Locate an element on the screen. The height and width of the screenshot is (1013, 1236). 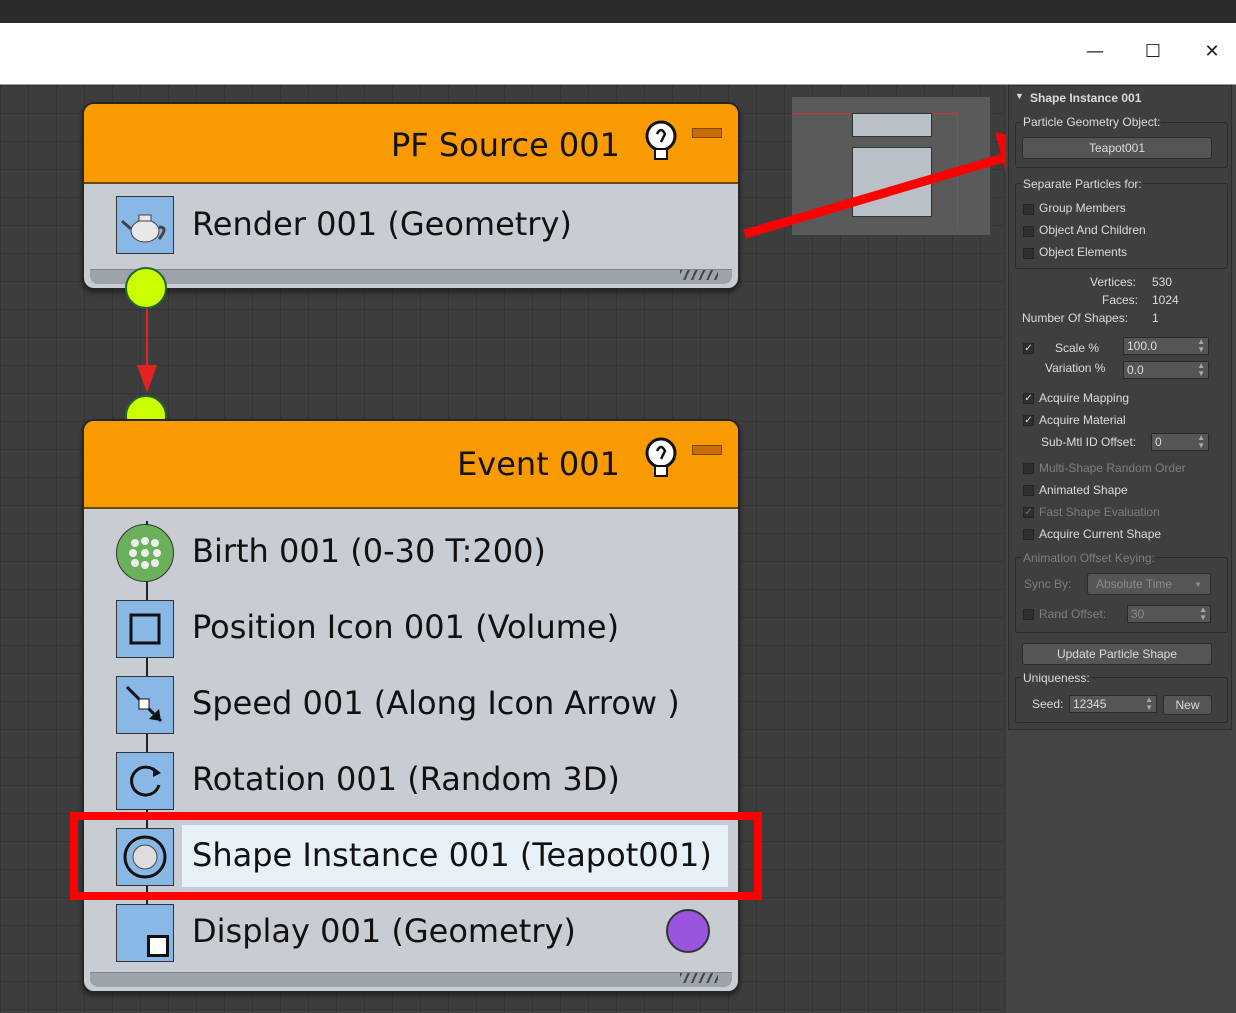
seed-value: 12345 is located at coordinates (1090, 704).